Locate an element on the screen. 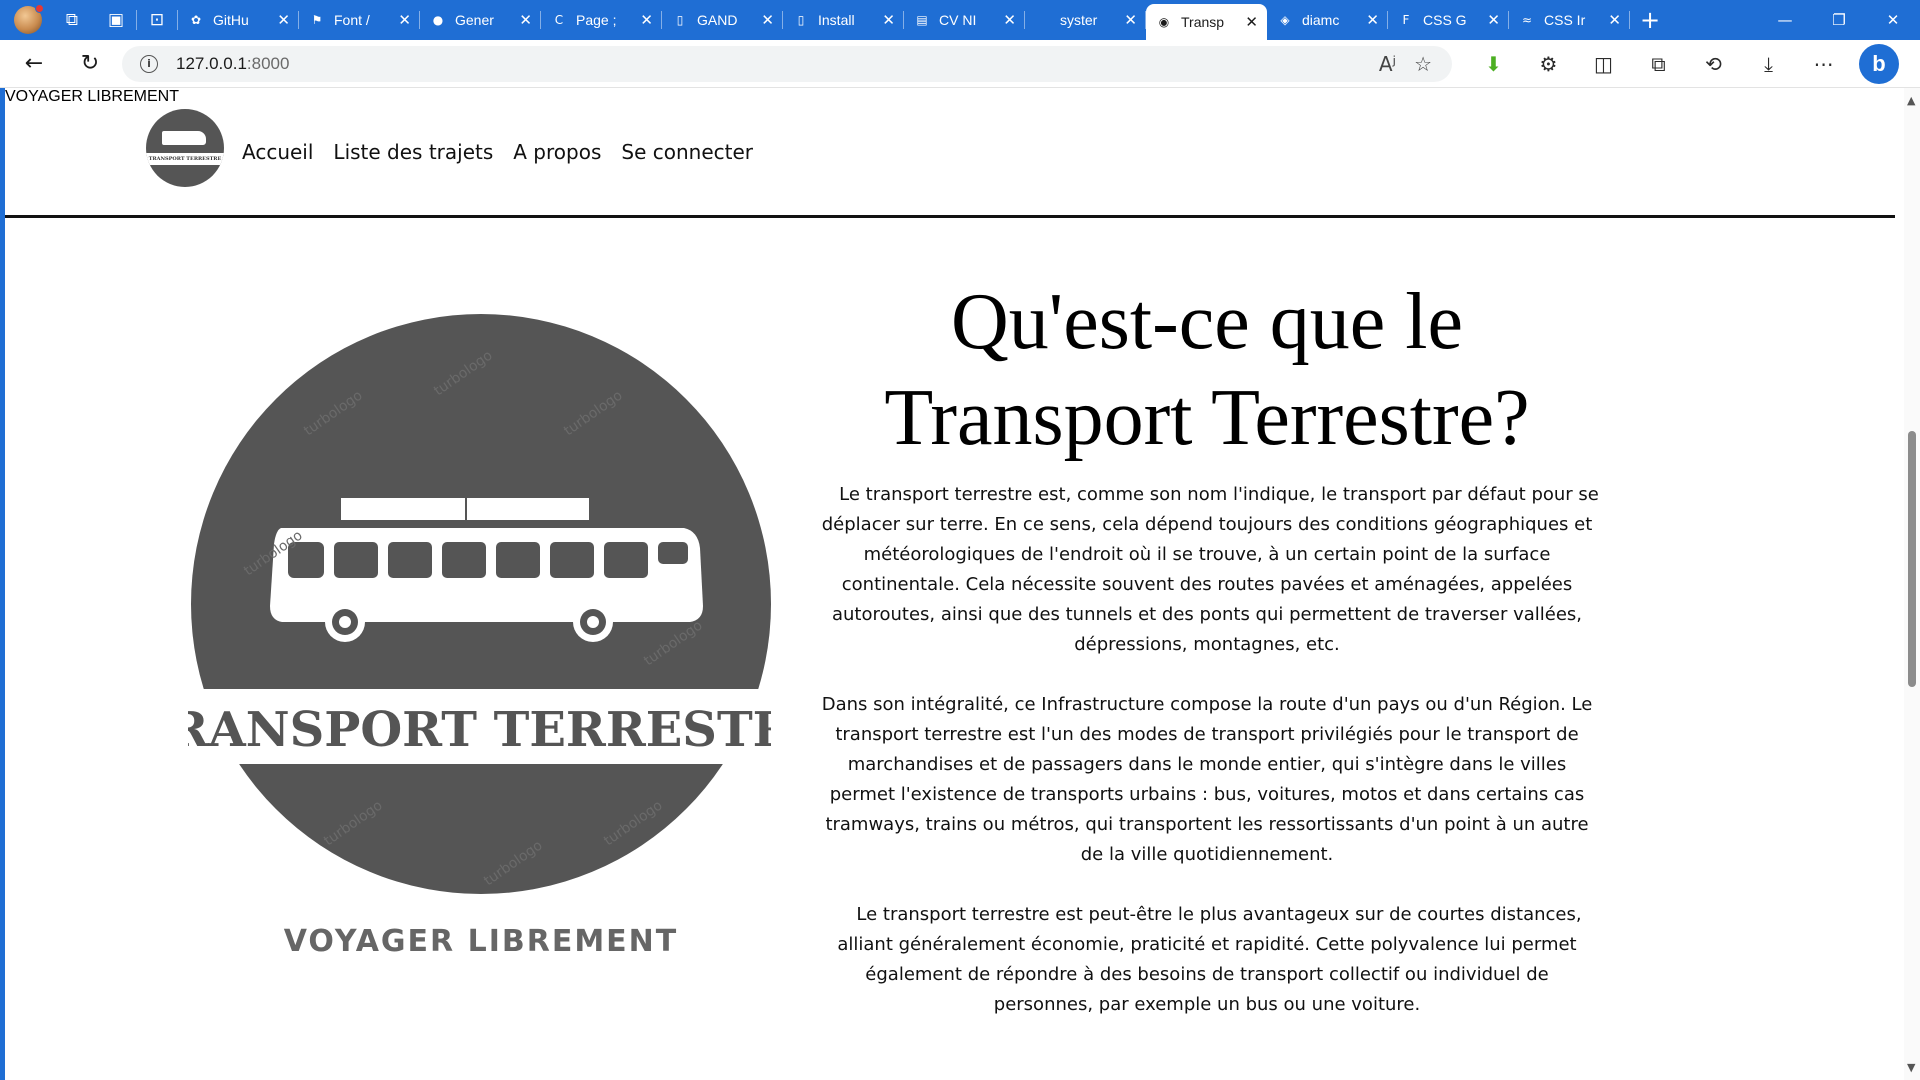  downloads-icon: ⤓ is located at coordinates (1768, 64).